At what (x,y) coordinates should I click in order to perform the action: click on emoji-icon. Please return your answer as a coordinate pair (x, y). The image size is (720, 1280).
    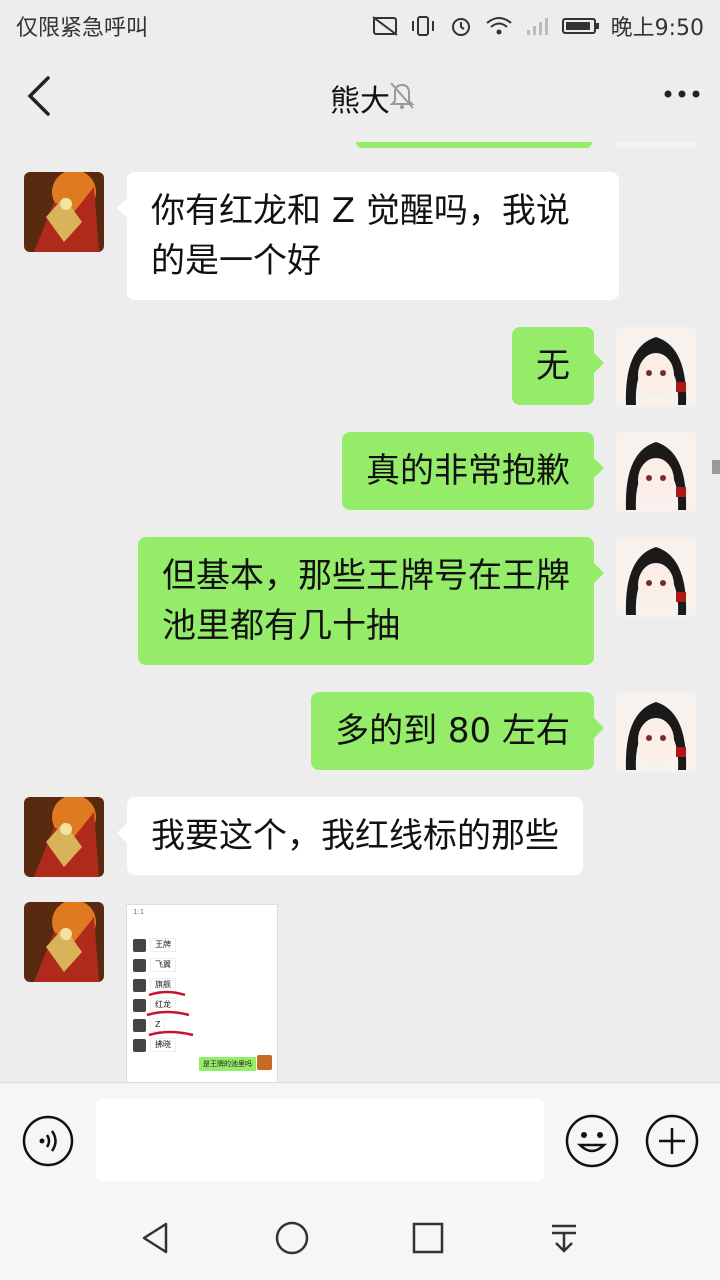
    Looking at the image, I should click on (592, 1141).